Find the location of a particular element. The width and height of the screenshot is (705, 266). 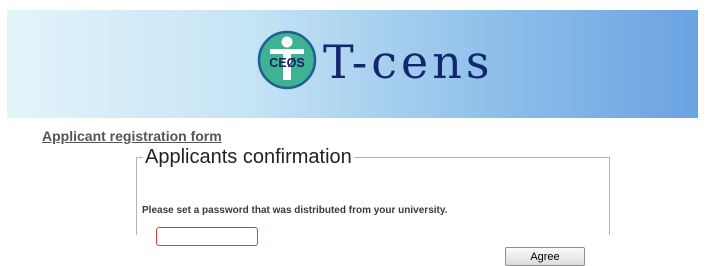

panel-title: Applicants confirmation is located at coordinates (248, 157).